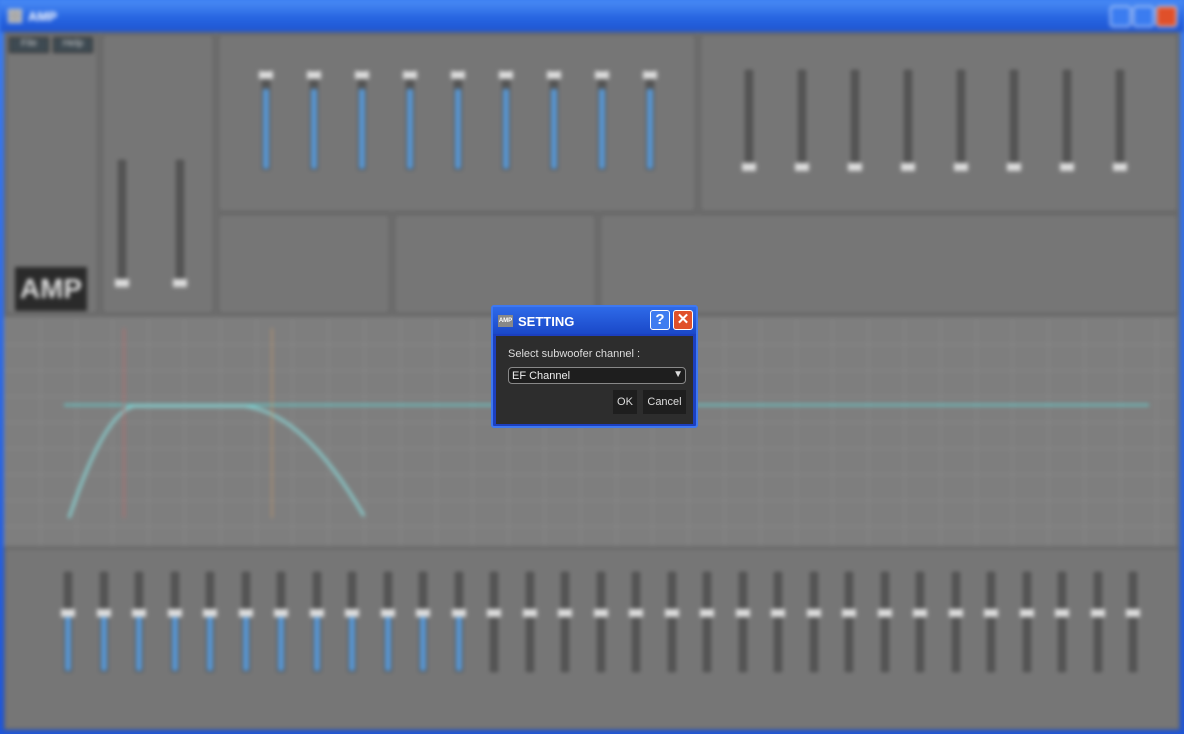 This screenshot has height=734, width=1184. What do you see at coordinates (73, 45) in the screenshot?
I see `help-menu: Help` at bounding box center [73, 45].